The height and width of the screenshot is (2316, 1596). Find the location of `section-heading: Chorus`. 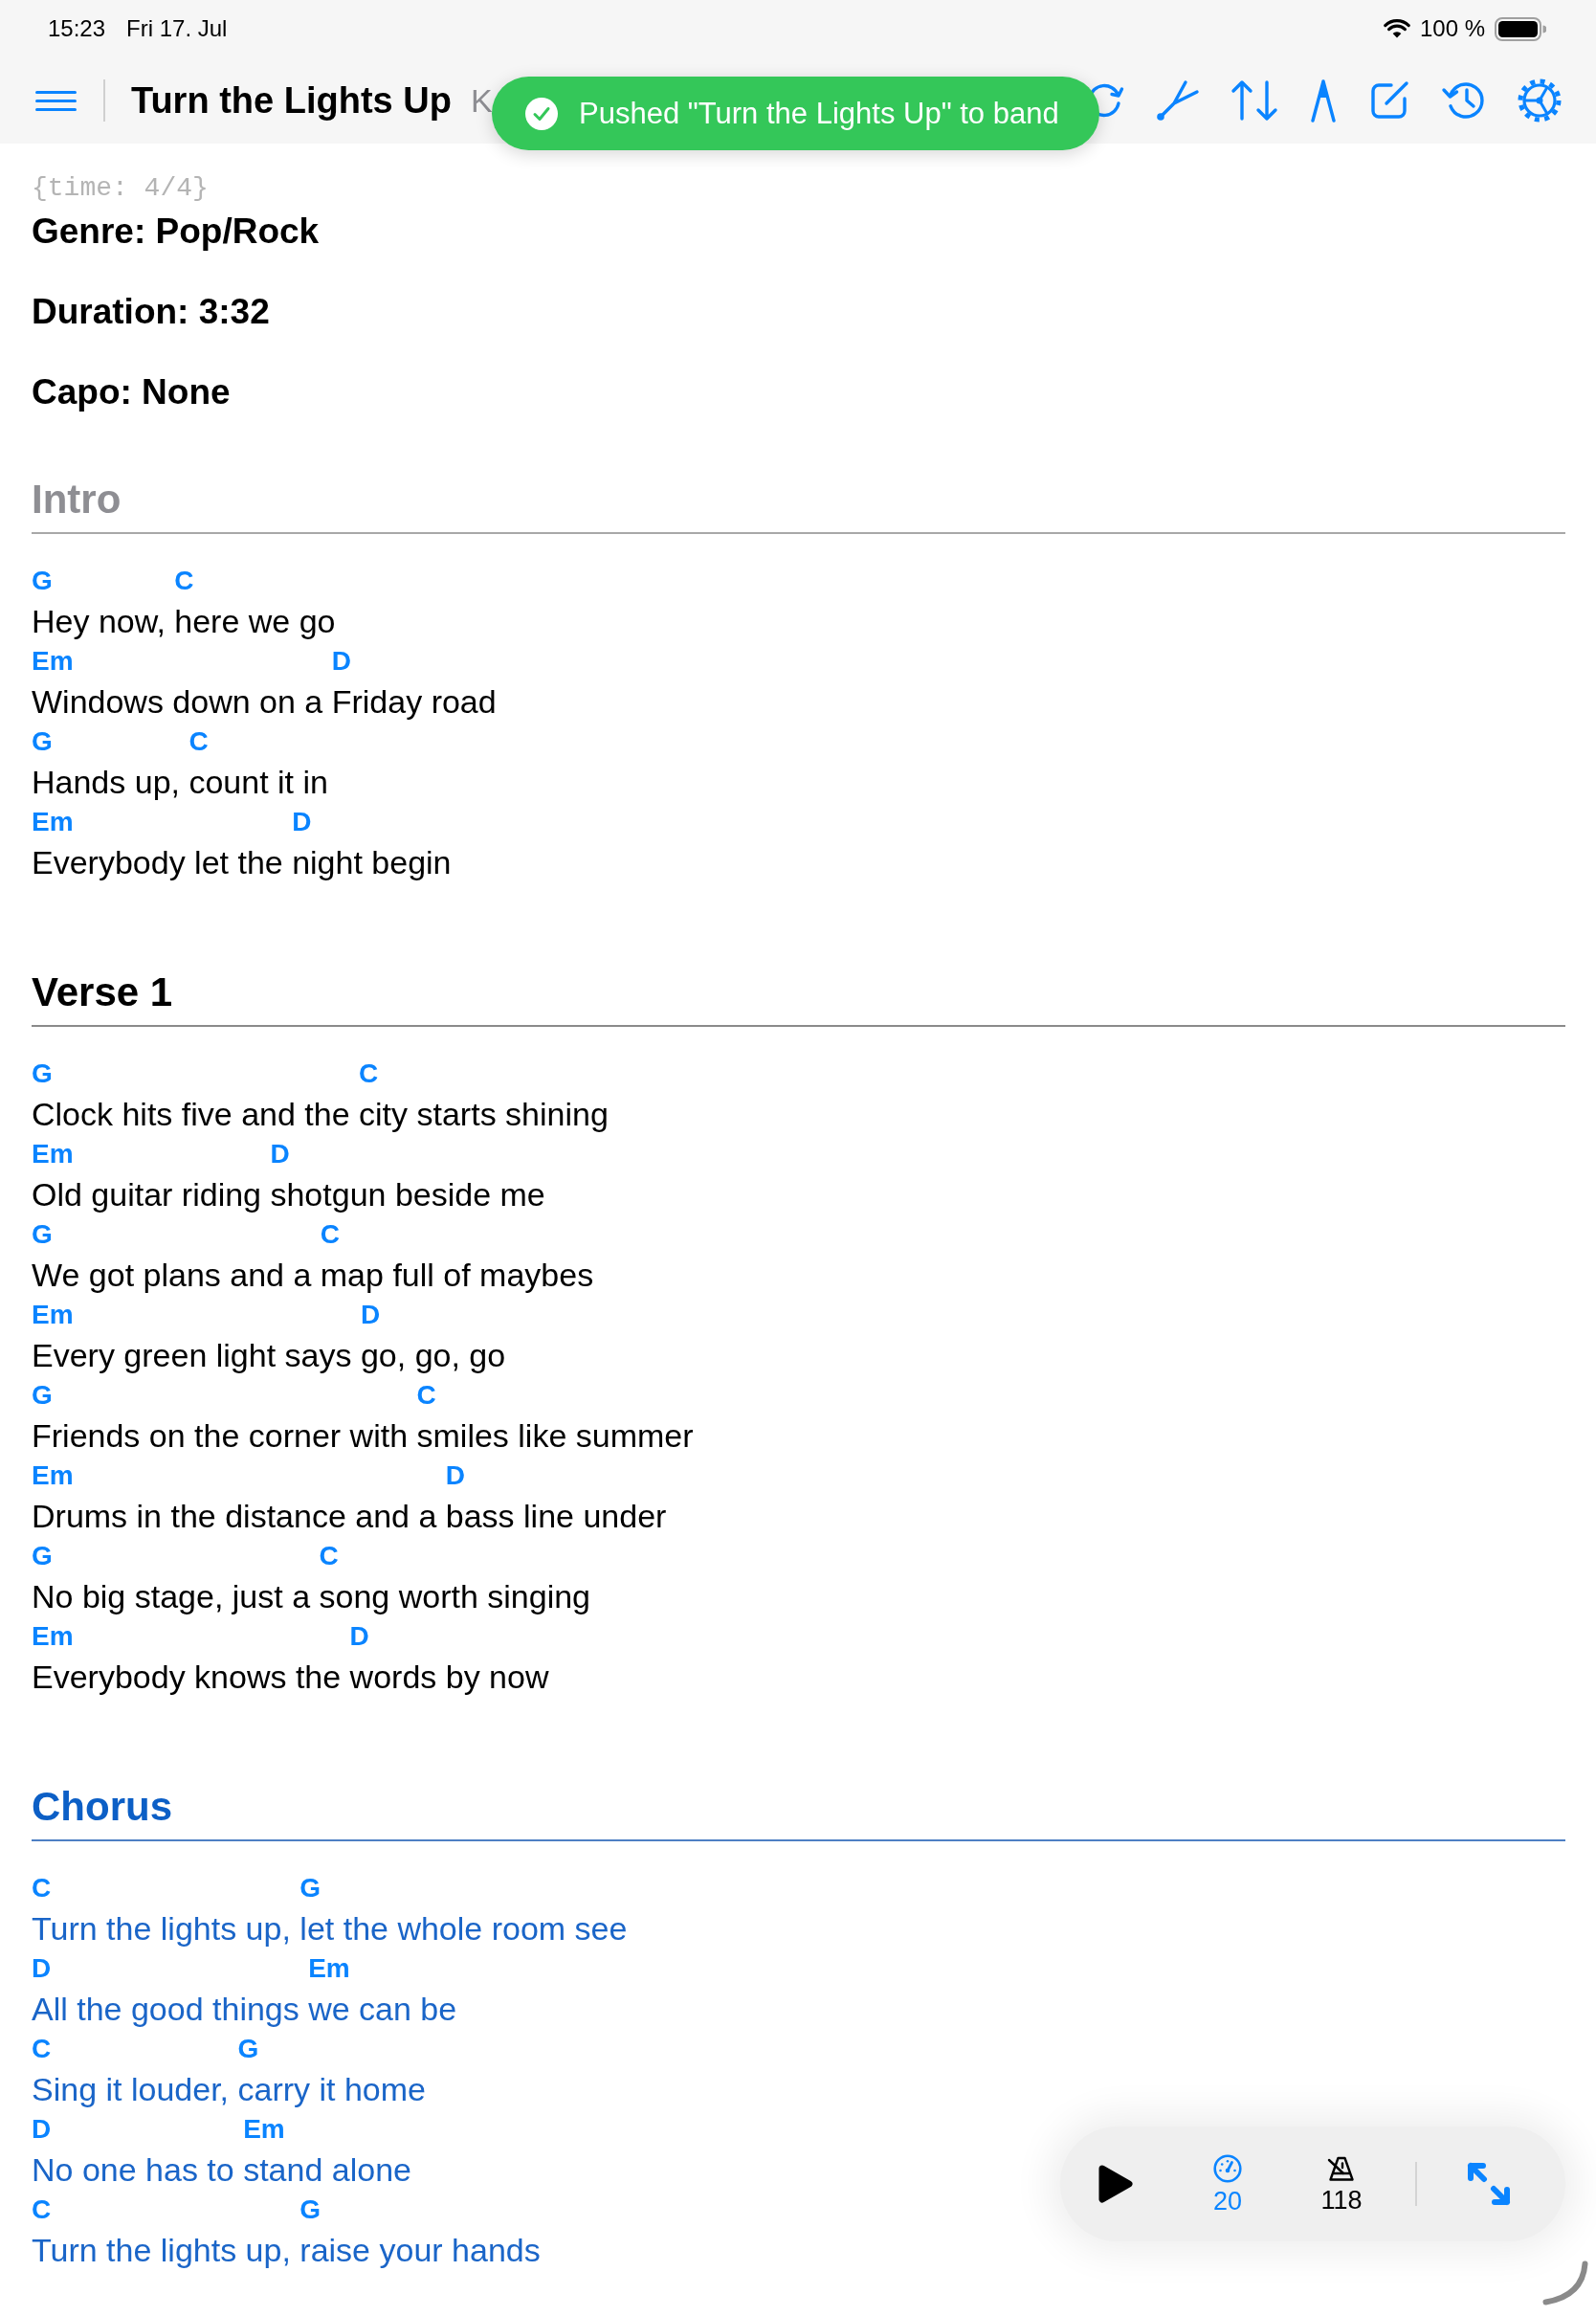

section-heading: Chorus is located at coordinates (102, 1807).